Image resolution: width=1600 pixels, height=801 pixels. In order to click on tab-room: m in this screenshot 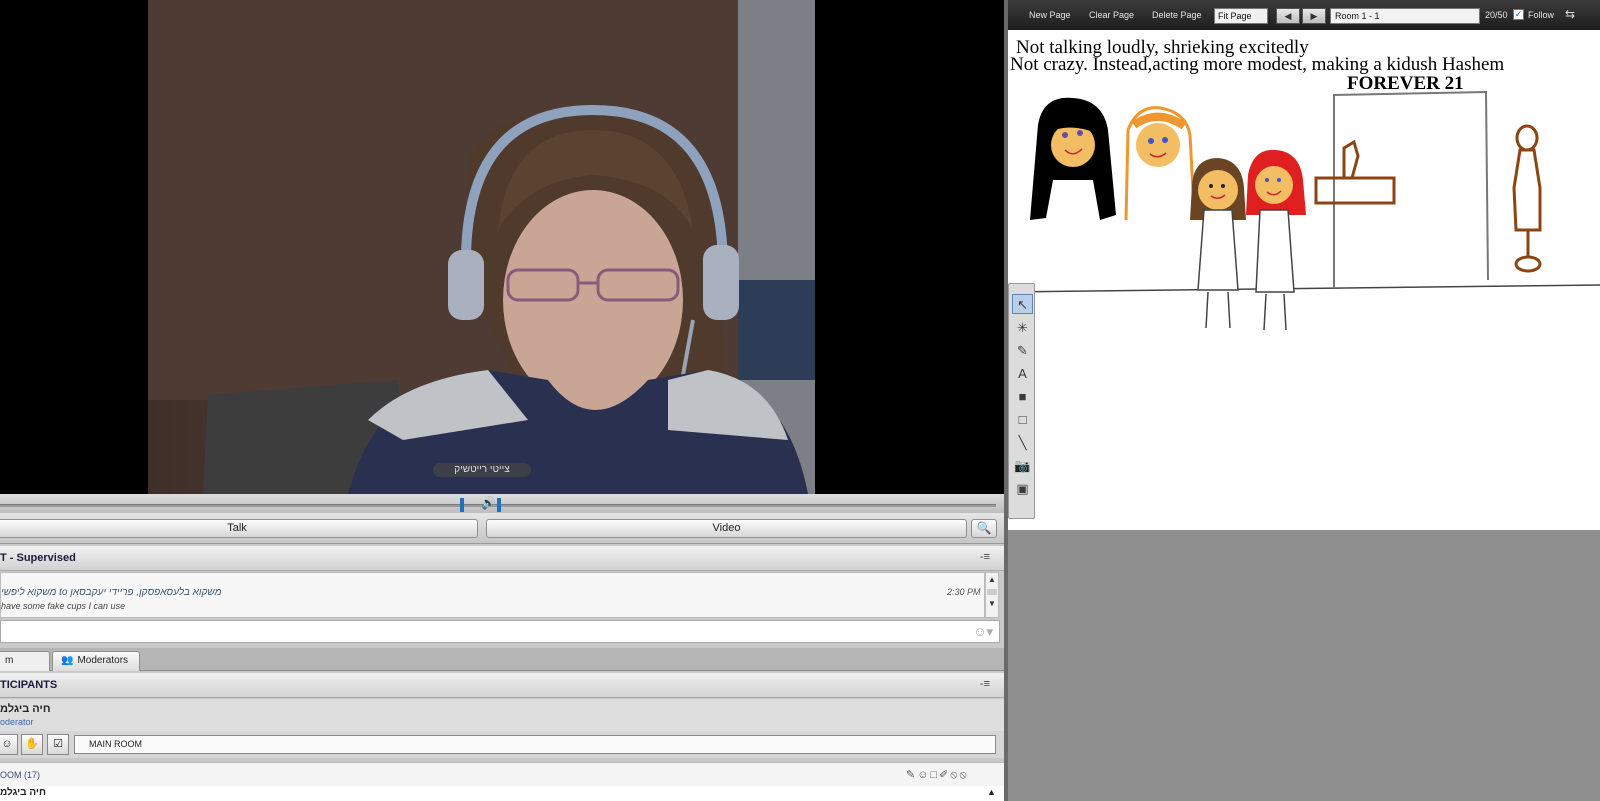, I will do `click(25, 661)`.